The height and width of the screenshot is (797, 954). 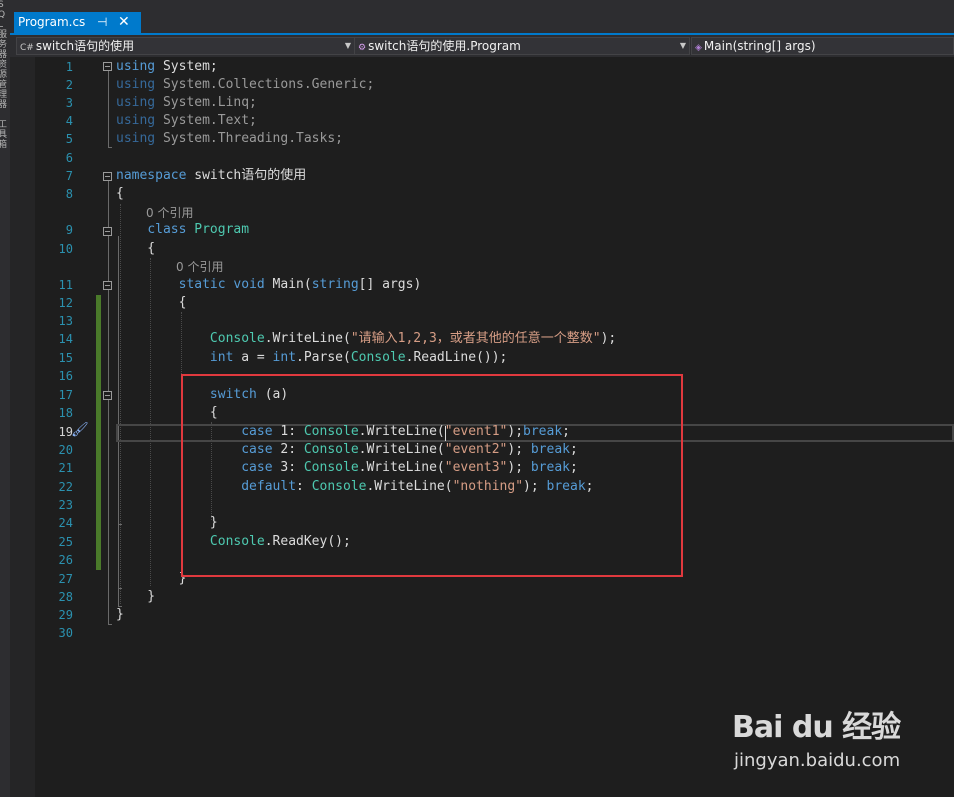 What do you see at coordinates (65, 615) in the screenshot?
I see `line-number: 29` at bounding box center [65, 615].